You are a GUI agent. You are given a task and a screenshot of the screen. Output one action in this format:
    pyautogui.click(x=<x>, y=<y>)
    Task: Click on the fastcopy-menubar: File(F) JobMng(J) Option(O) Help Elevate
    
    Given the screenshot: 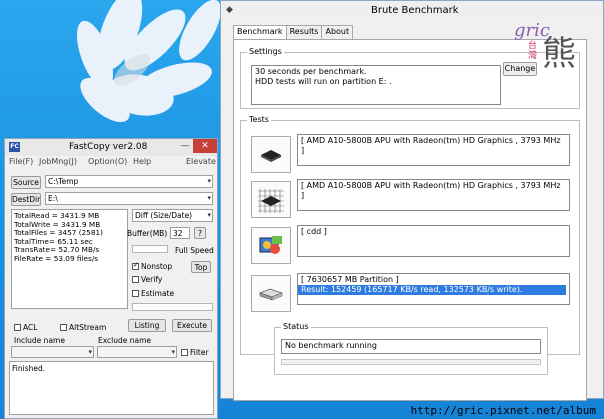 What is the action you would take?
    pyautogui.click(x=111, y=162)
    